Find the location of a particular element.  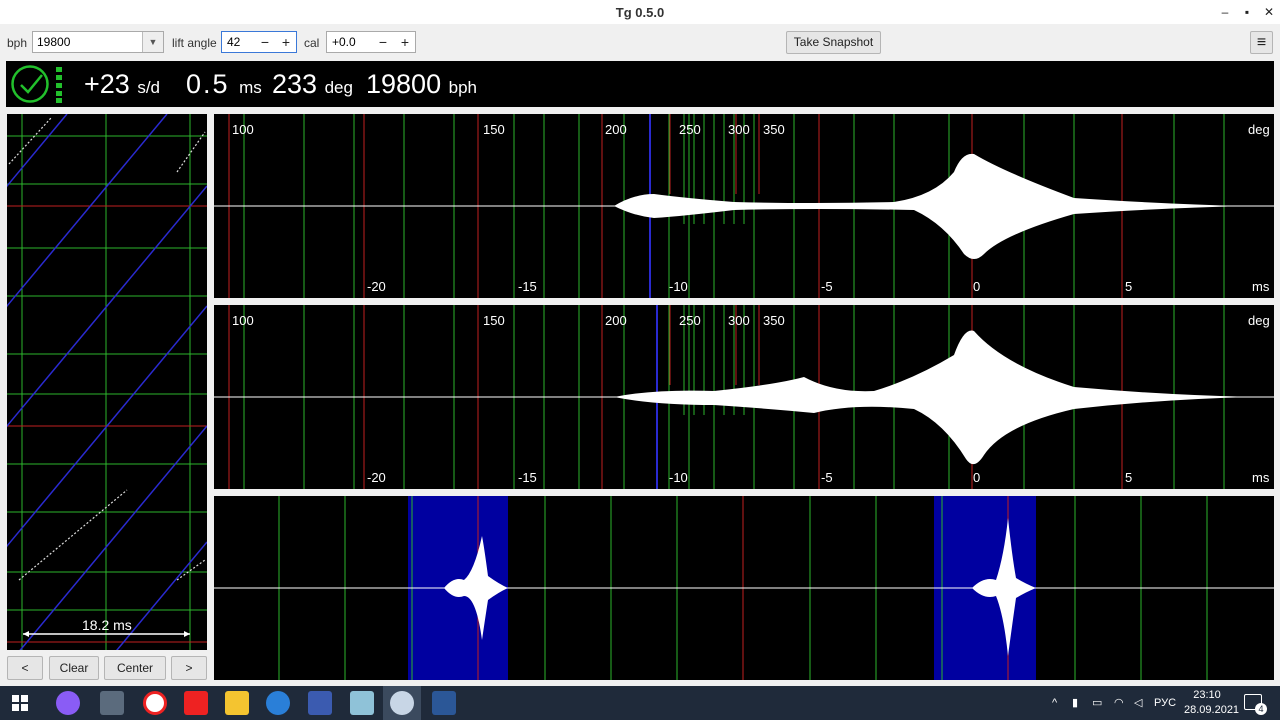

tic-ms-label--5: -5 is located at coordinates (827, 286).